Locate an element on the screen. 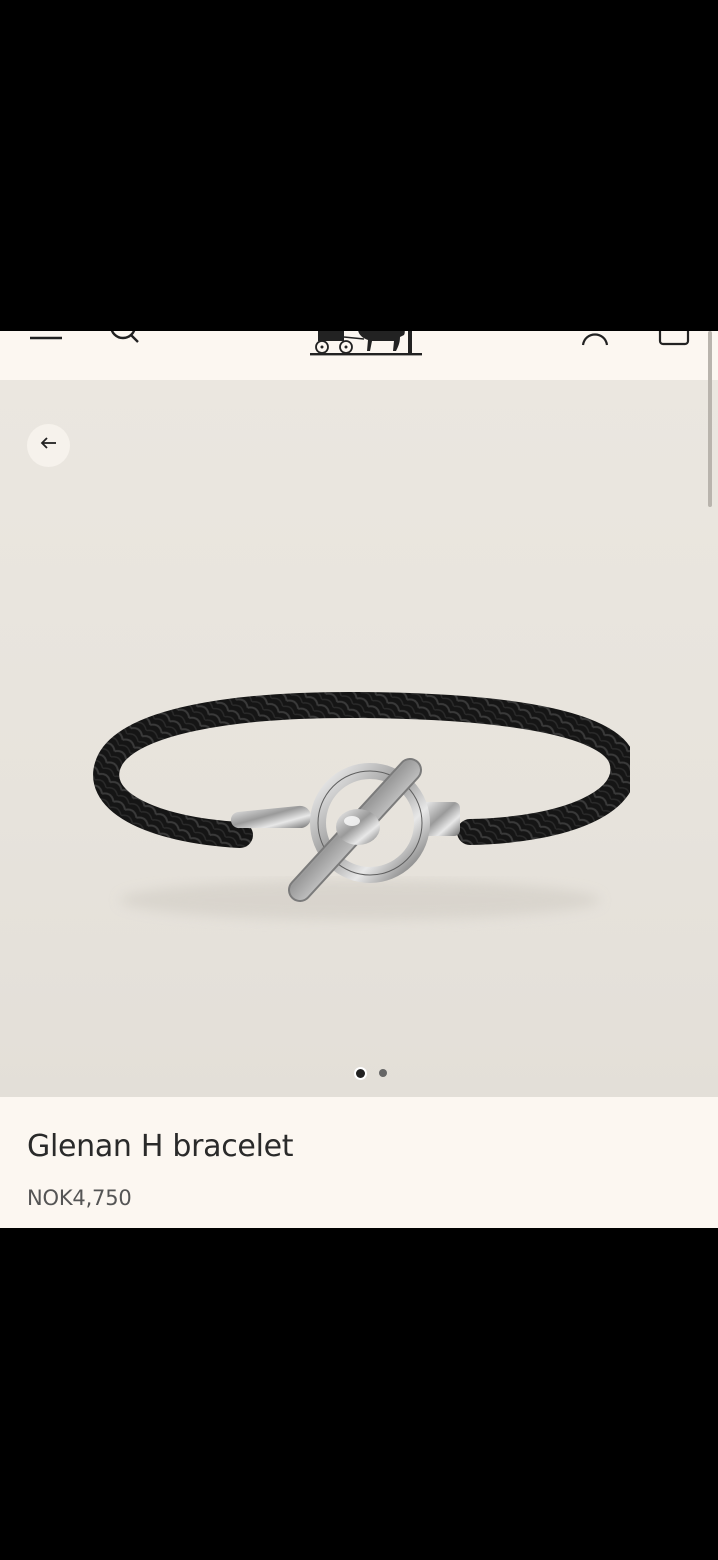 Image resolution: width=718 pixels, height=1560 pixels. arrow-left-icon is located at coordinates (49, 445).